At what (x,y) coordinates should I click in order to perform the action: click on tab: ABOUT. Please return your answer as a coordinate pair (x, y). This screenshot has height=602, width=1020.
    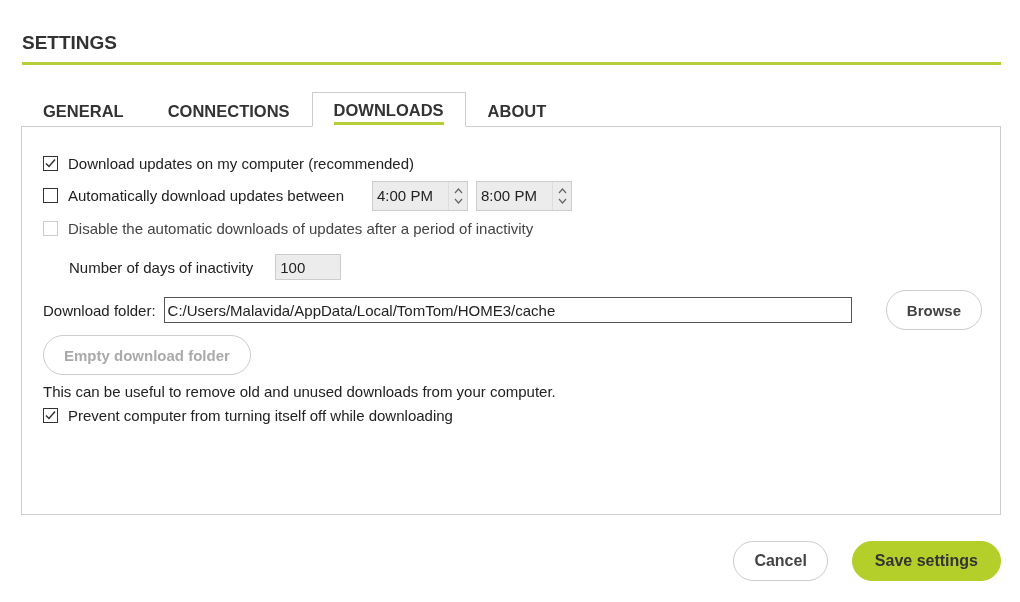
    Looking at the image, I should click on (517, 110).